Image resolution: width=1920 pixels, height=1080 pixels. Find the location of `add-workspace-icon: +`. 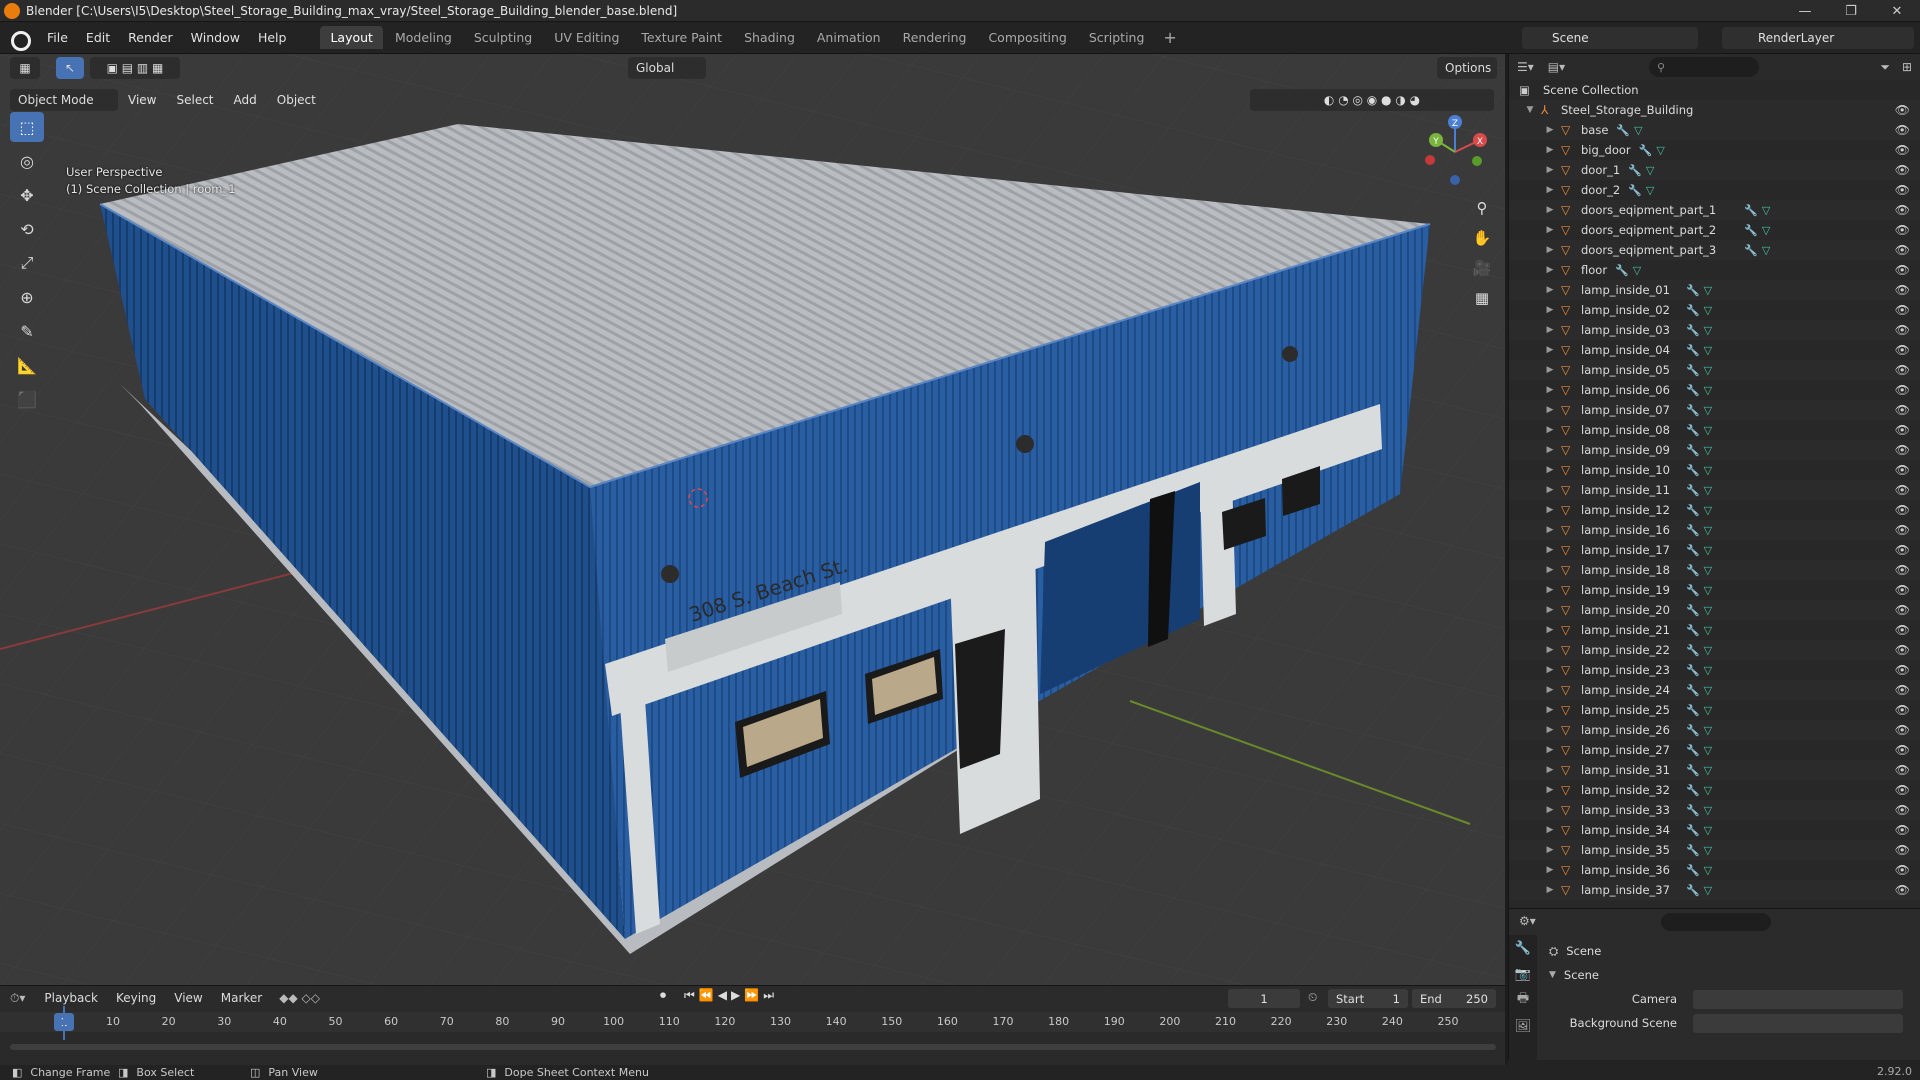

add-workspace-icon: + is located at coordinates (1169, 37).